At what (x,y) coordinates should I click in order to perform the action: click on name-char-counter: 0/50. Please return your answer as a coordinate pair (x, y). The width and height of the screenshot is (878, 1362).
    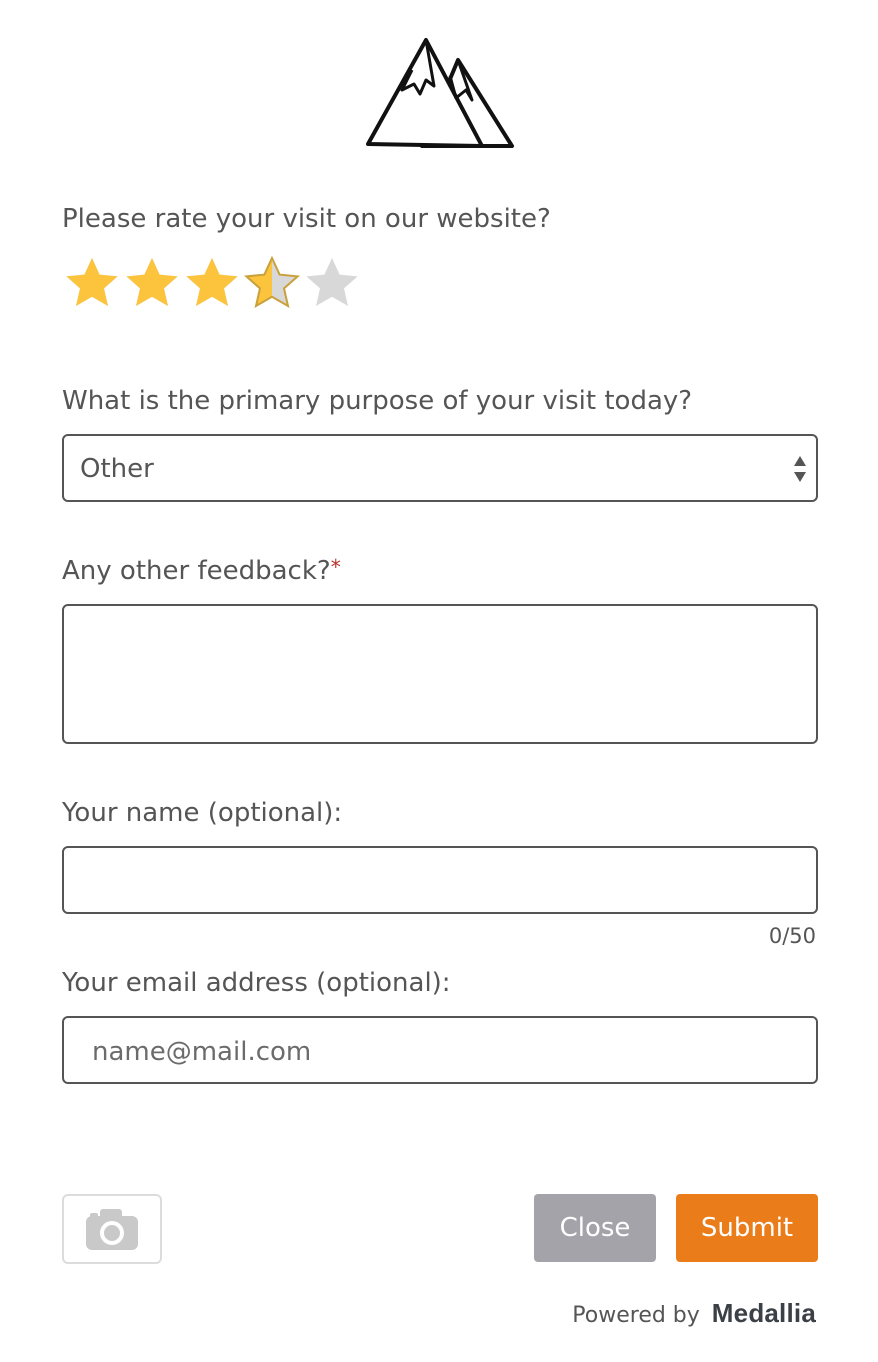
    Looking at the image, I should click on (792, 936).